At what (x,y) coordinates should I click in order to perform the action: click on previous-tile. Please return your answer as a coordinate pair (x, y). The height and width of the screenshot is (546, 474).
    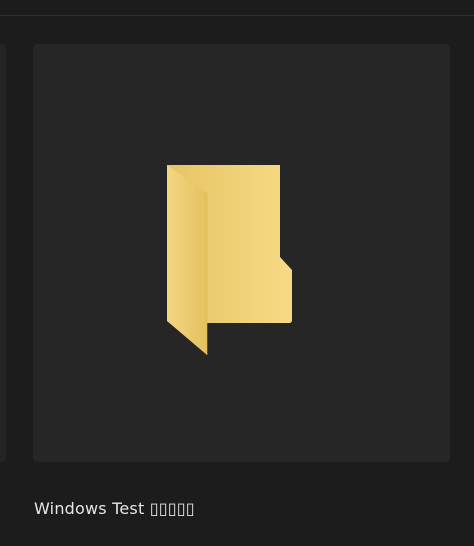
    Looking at the image, I should click on (3, 253).